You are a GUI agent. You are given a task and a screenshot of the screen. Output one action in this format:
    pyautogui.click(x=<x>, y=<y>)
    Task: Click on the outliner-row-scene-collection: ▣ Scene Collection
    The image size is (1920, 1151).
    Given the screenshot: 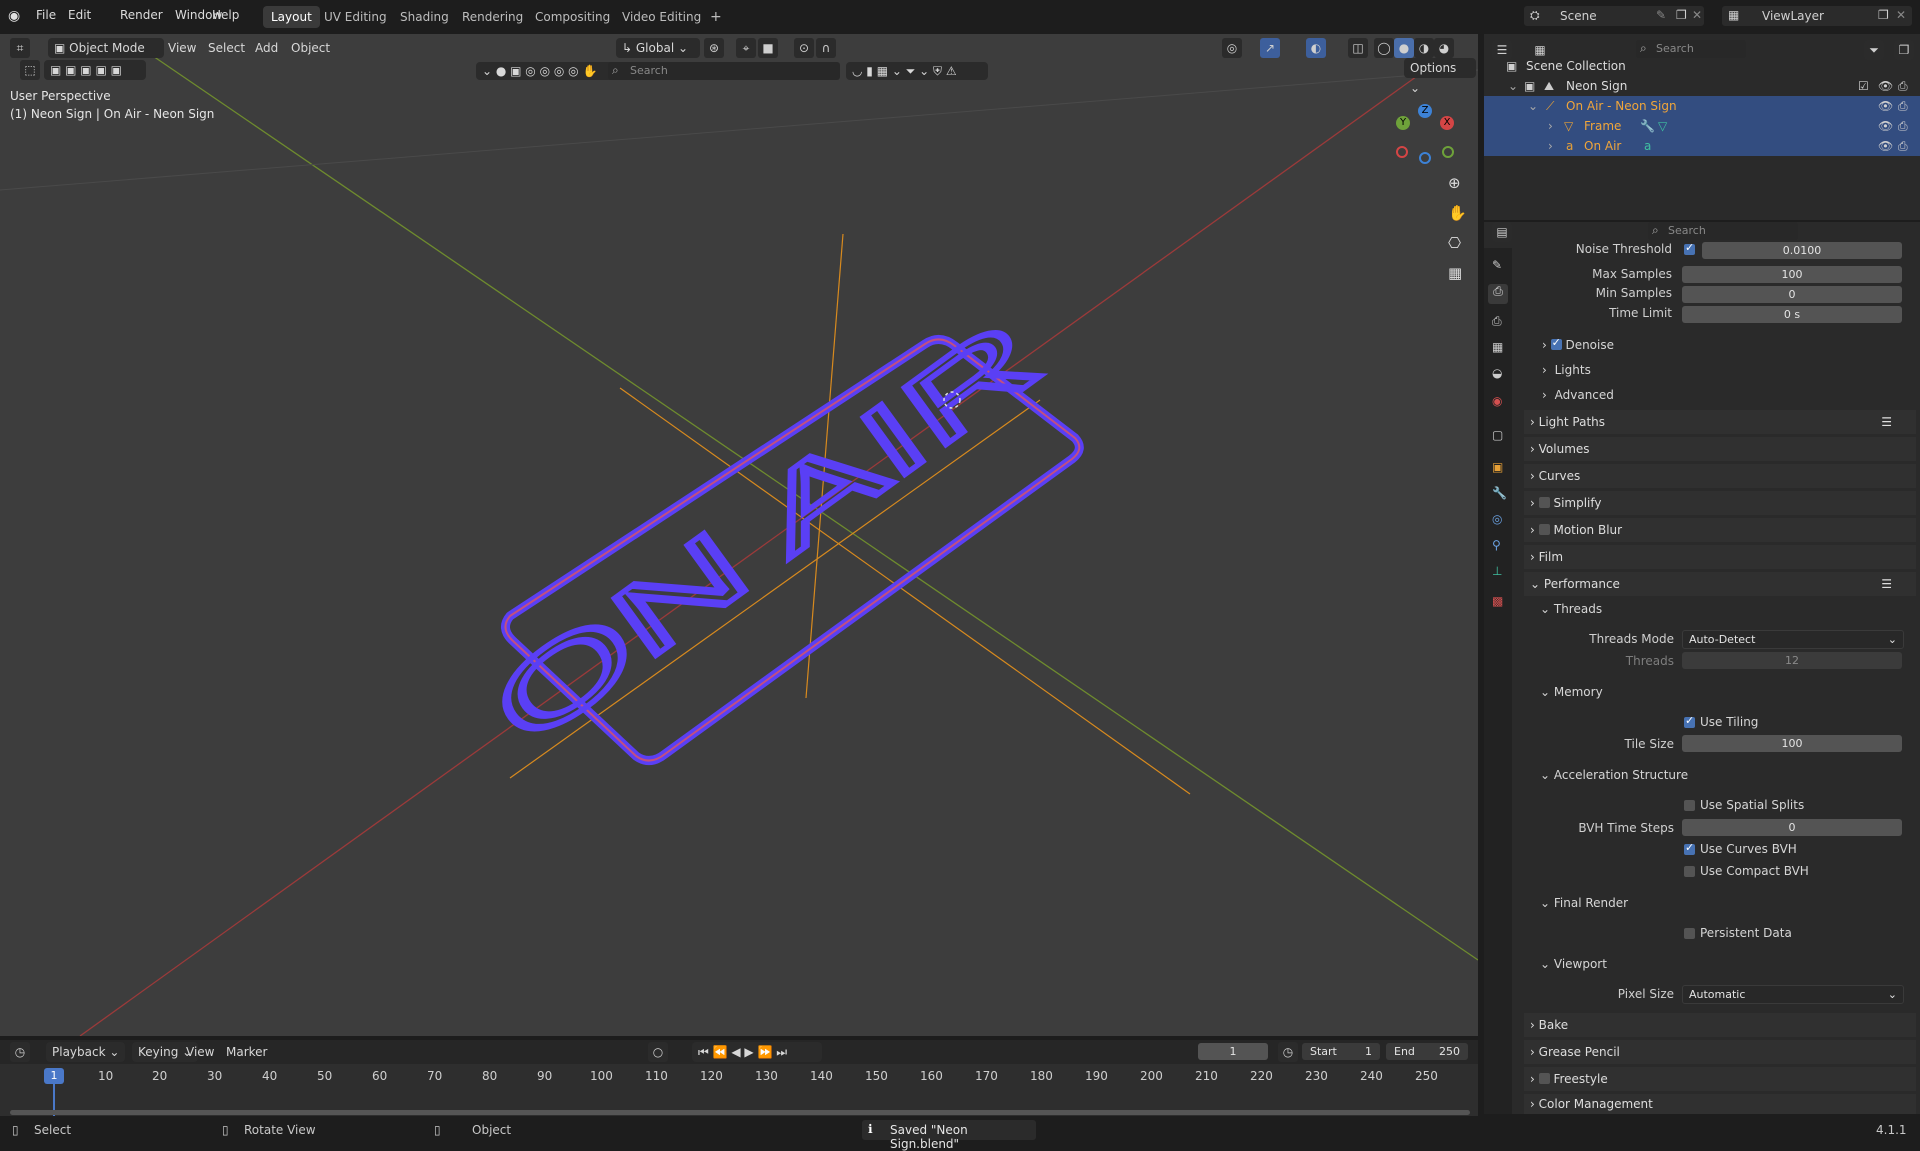 What is the action you would take?
    pyautogui.click(x=1702, y=66)
    